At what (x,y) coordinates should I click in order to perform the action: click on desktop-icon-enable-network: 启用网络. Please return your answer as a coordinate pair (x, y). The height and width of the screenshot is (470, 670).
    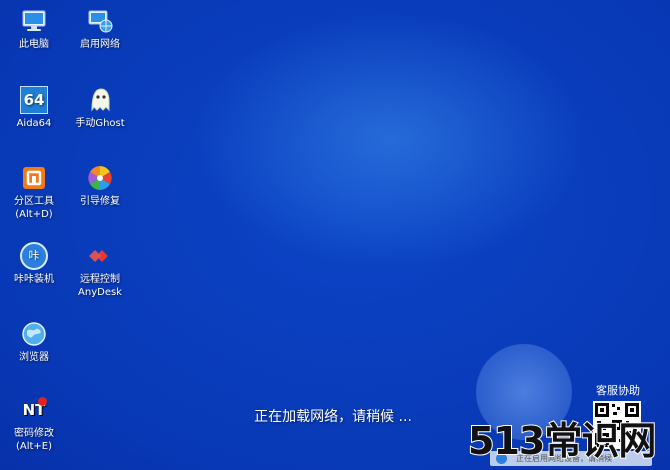
    Looking at the image, I should click on (100, 29).